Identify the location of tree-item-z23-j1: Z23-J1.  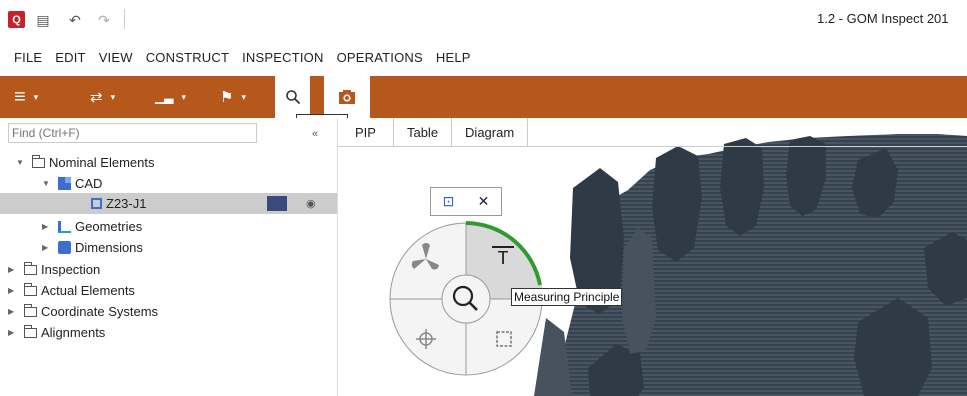
(118, 203).